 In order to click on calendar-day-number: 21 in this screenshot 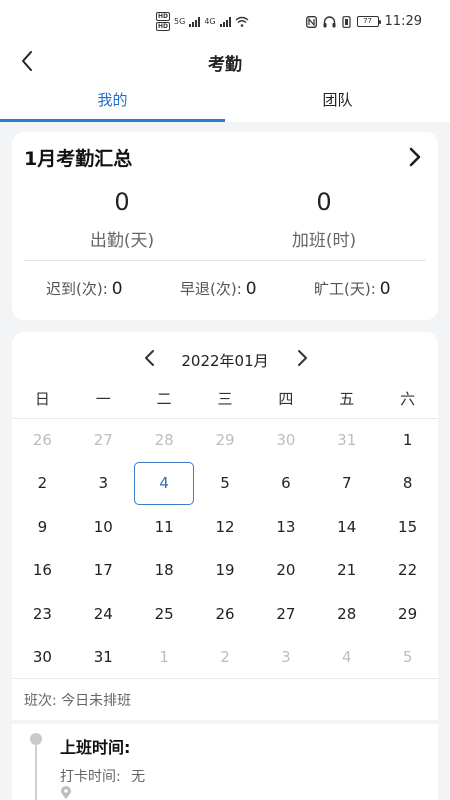, I will do `click(347, 570)`.